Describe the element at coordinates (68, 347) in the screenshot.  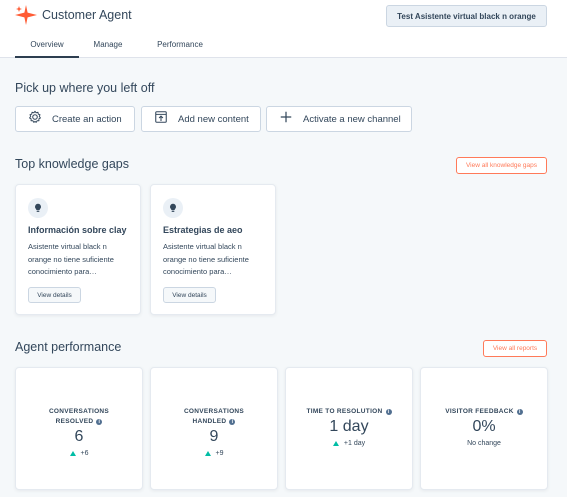
I see `agent-performance-title: Agent performance` at that location.